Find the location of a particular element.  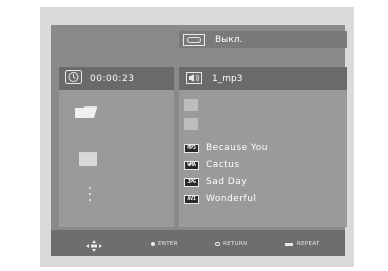

enter-icon is located at coordinates (153, 244).